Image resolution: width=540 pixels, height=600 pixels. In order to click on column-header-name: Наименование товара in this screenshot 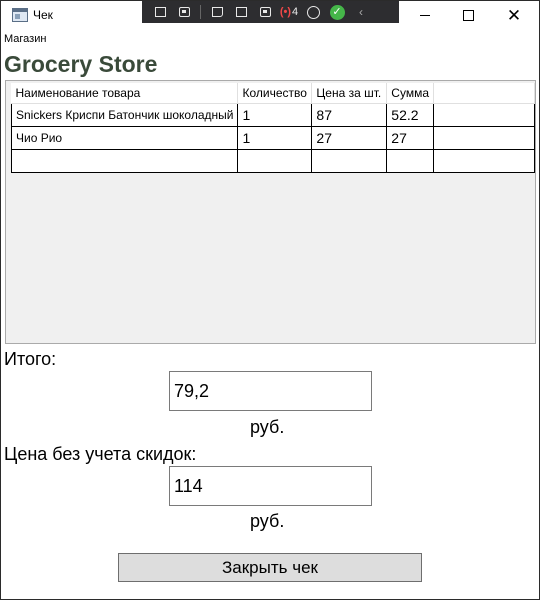, I will do `click(125, 93)`.